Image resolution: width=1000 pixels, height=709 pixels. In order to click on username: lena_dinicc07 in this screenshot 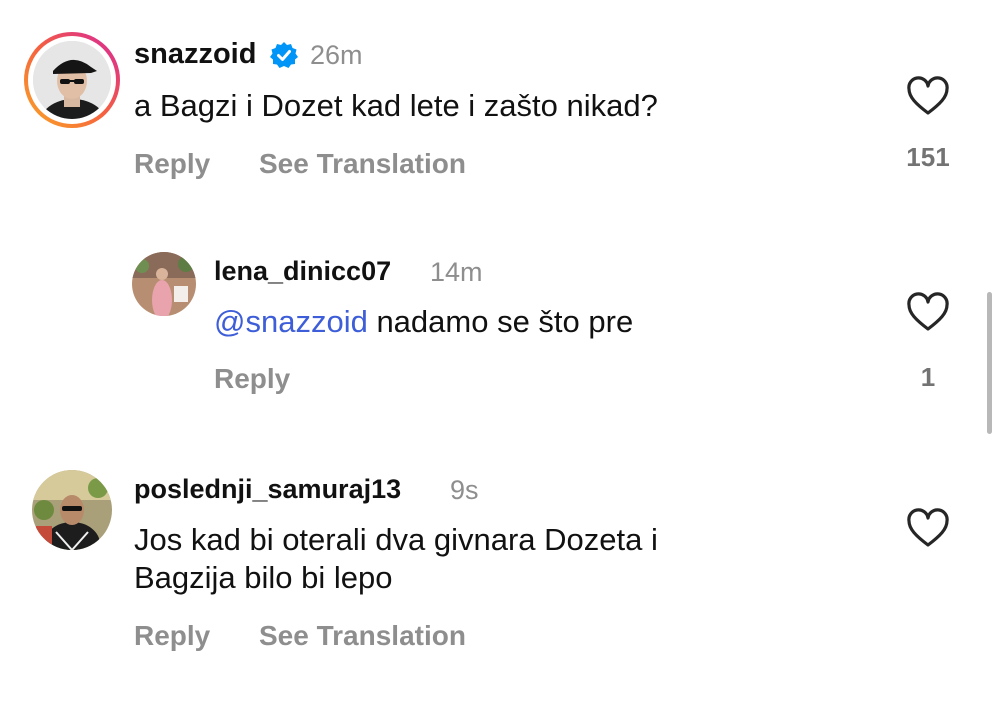, I will do `click(302, 271)`.